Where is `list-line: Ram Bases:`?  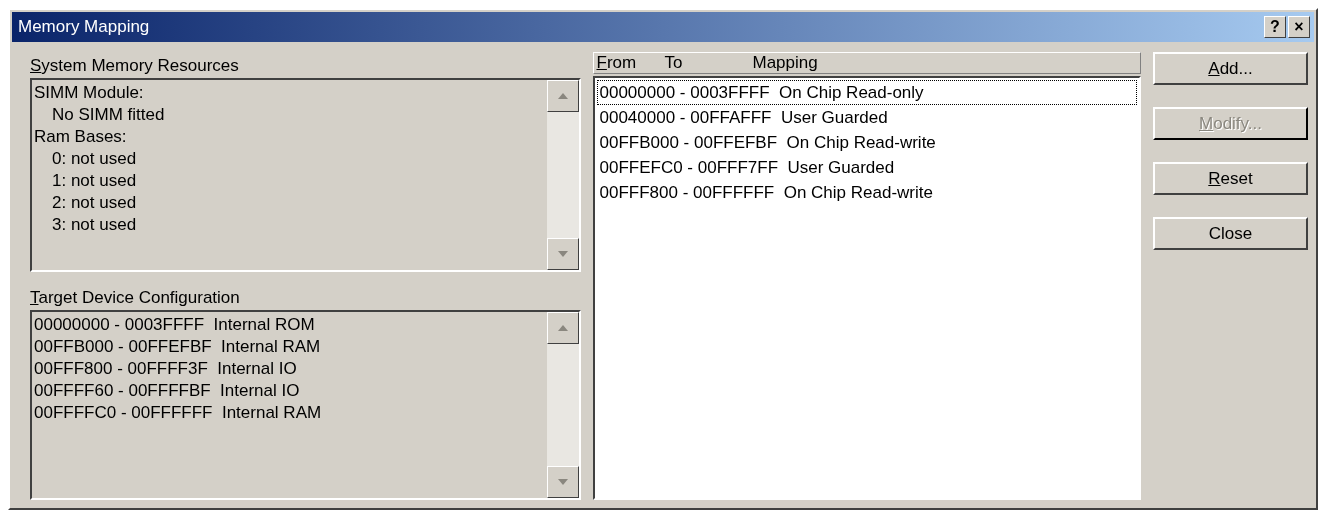 list-line: Ram Bases: is located at coordinates (81, 137).